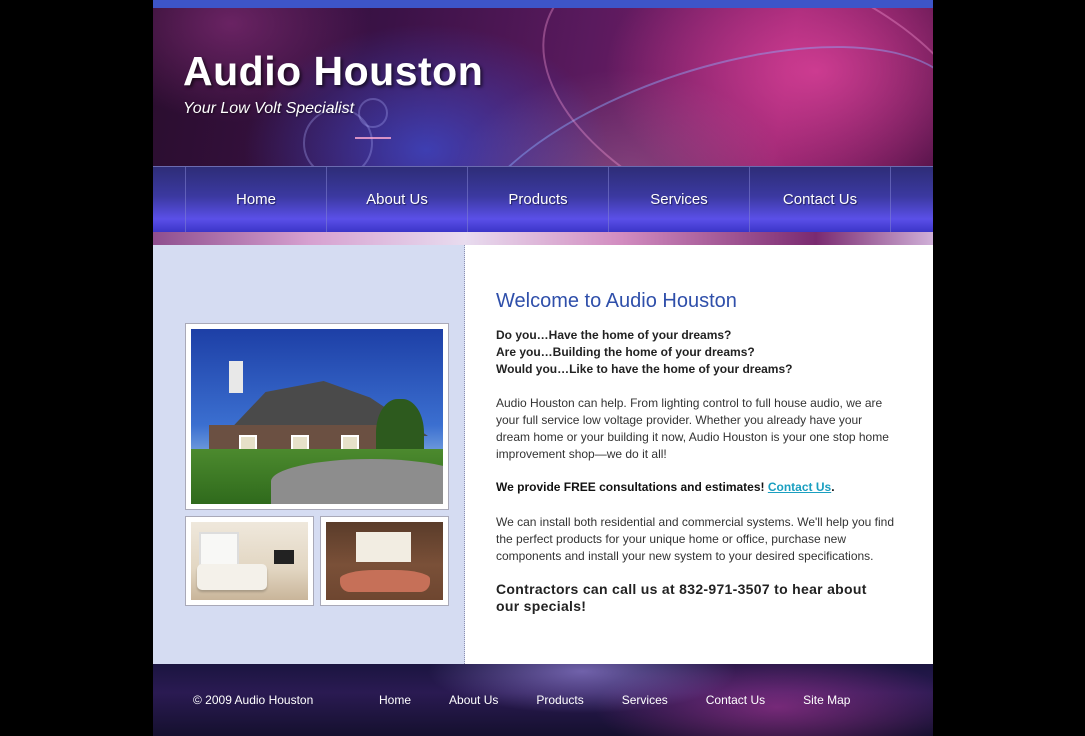 Image resolution: width=1085 pixels, height=736 pixels. I want to click on page-title: Welcome to Audio Houston, so click(616, 301).